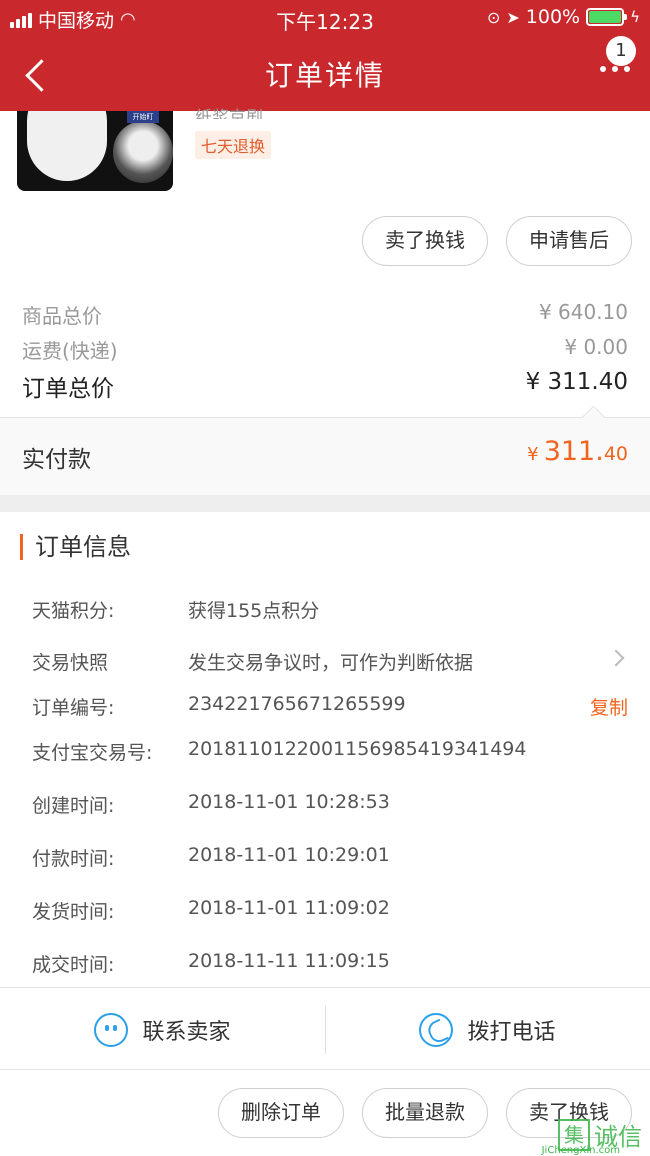 Image resolution: width=650 pixels, height=1156 pixels. Describe the element at coordinates (111, 1029) in the screenshot. I see `chat-face-icon` at that location.